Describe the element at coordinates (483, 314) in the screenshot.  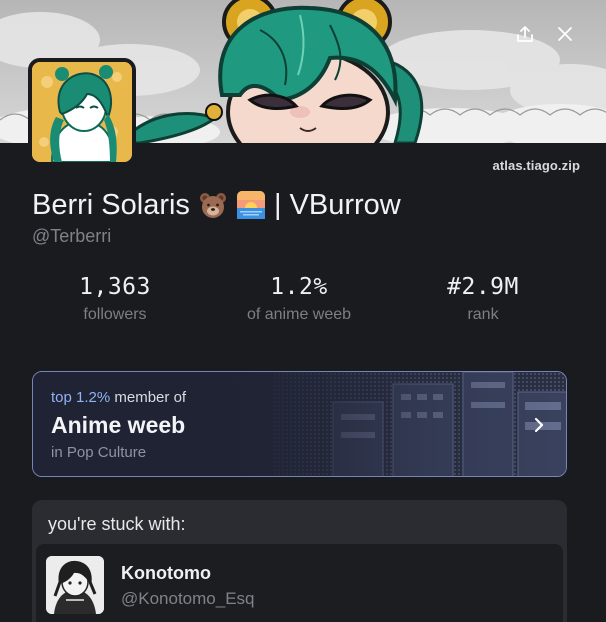
I see `stat-label: rank` at that location.